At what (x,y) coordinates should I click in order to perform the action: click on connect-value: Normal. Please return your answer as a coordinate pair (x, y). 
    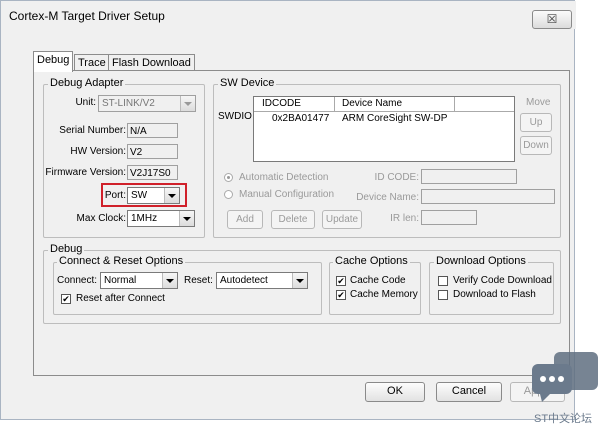
    Looking at the image, I should click on (120, 280).